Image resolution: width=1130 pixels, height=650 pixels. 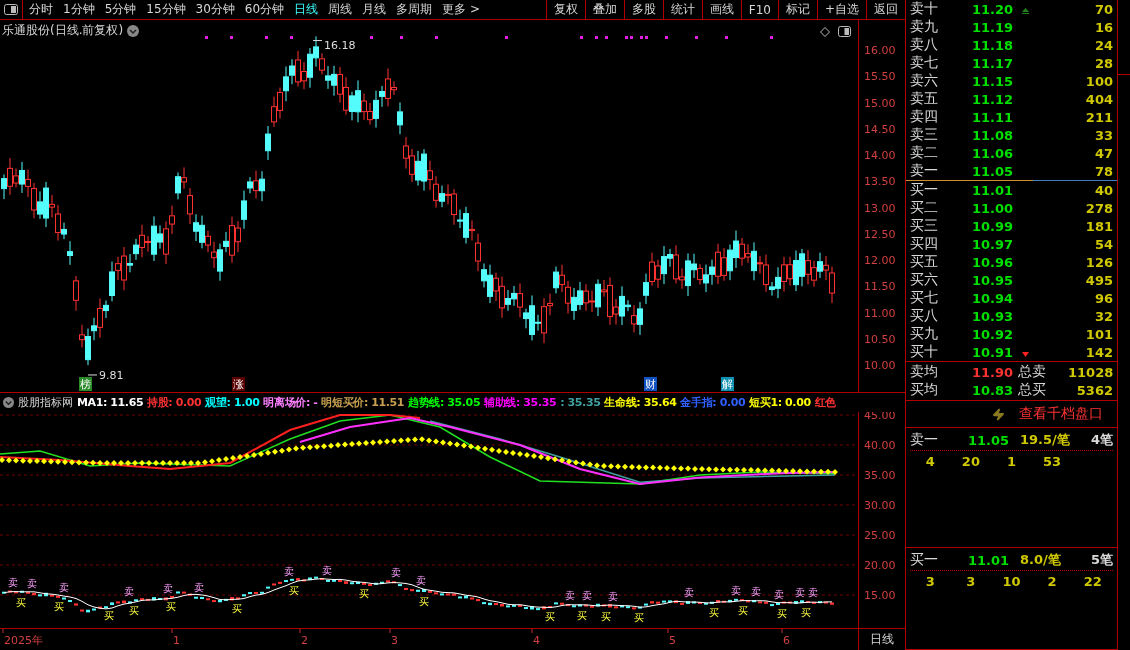 What do you see at coordinates (1091, 372) in the screenshot?
I see `total-volume: 11028` at bounding box center [1091, 372].